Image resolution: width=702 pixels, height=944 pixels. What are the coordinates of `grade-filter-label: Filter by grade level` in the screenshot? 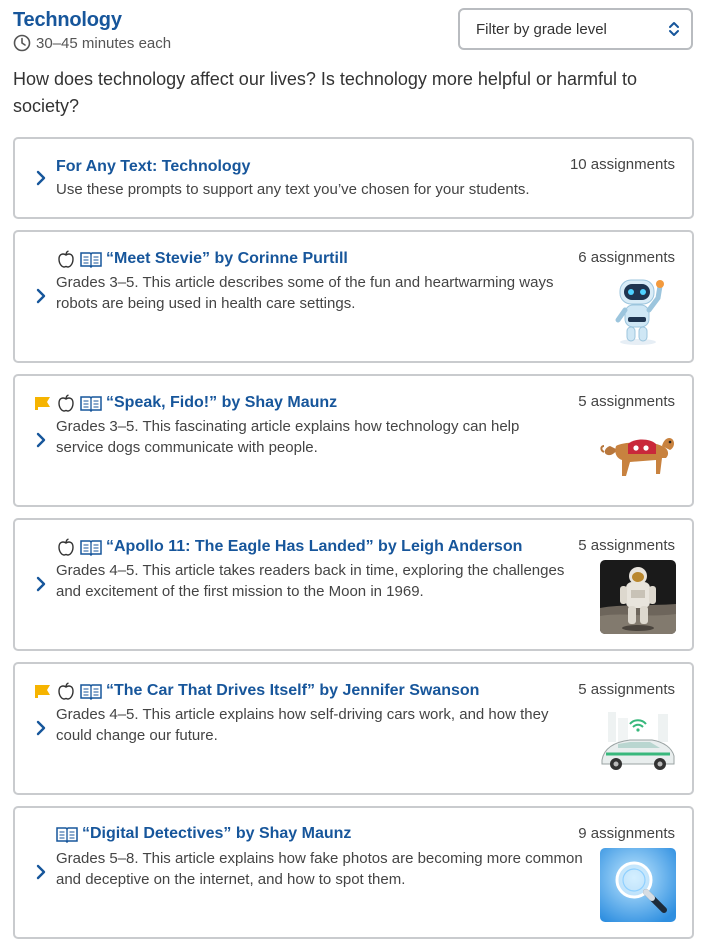 It's located at (541, 29).